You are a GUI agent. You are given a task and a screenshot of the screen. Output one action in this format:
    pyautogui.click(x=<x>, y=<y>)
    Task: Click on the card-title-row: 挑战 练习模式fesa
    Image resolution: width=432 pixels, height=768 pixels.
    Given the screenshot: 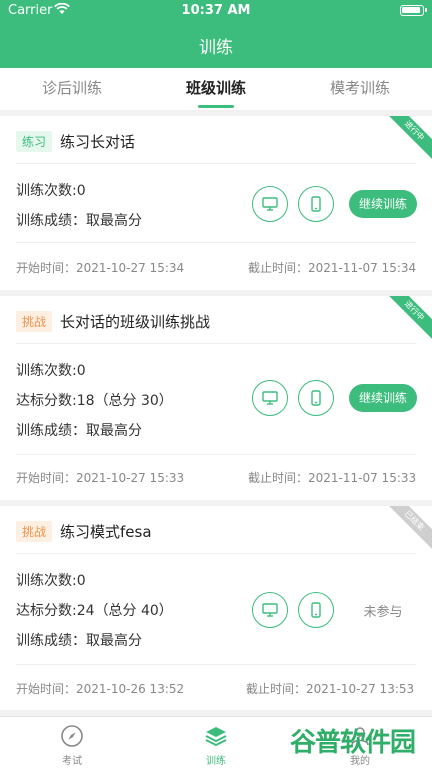 What is the action you would take?
    pyautogui.click(x=84, y=531)
    